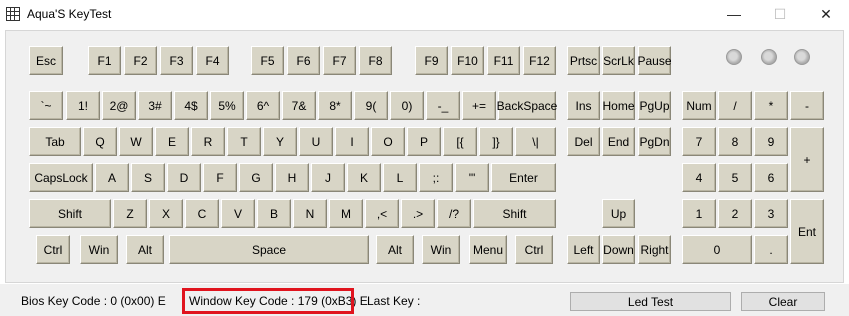 The width and height of the screenshot is (849, 316). What do you see at coordinates (83, 105) in the screenshot?
I see `key-1: 1!` at bounding box center [83, 105].